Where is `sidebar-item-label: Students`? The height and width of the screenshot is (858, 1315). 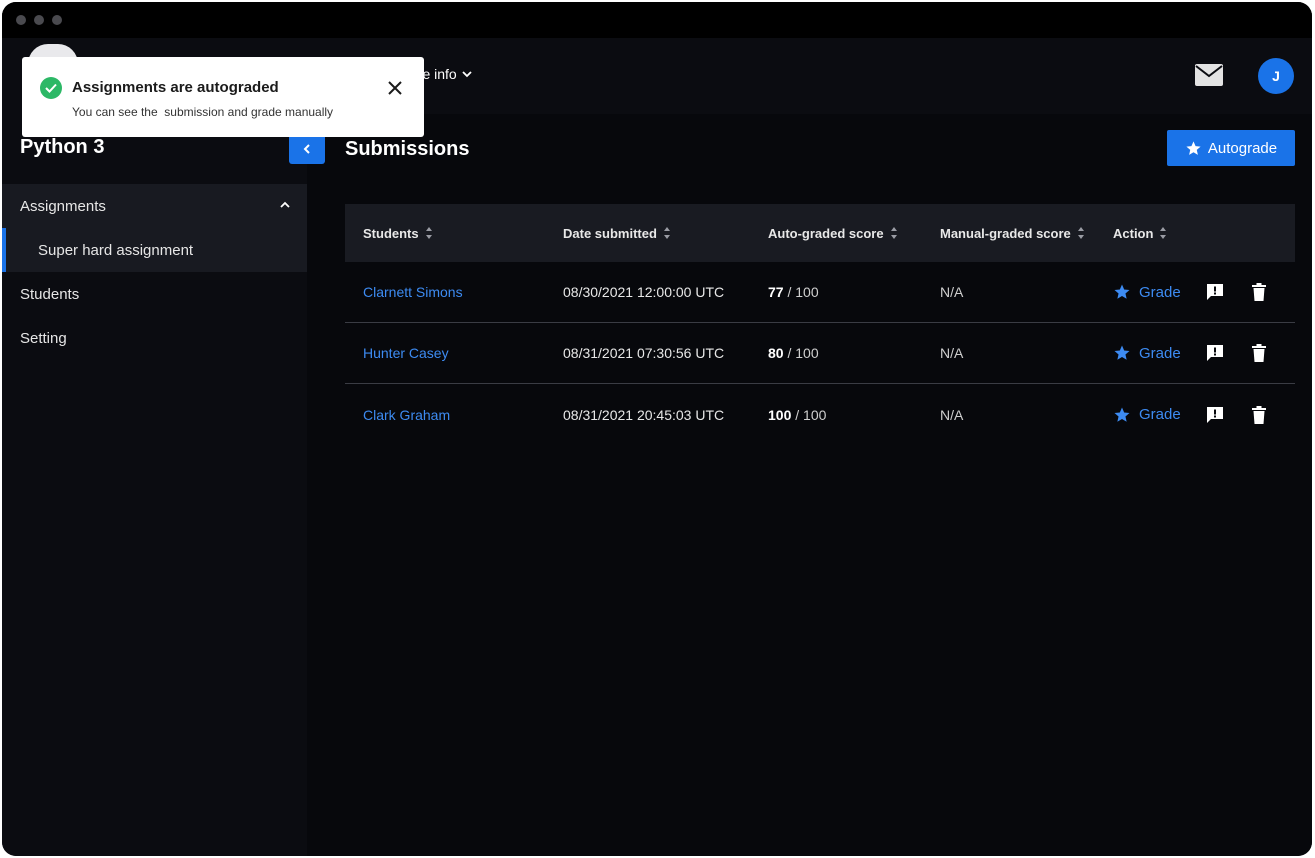
sidebar-item-label: Students is located at coordinates (50, 294).